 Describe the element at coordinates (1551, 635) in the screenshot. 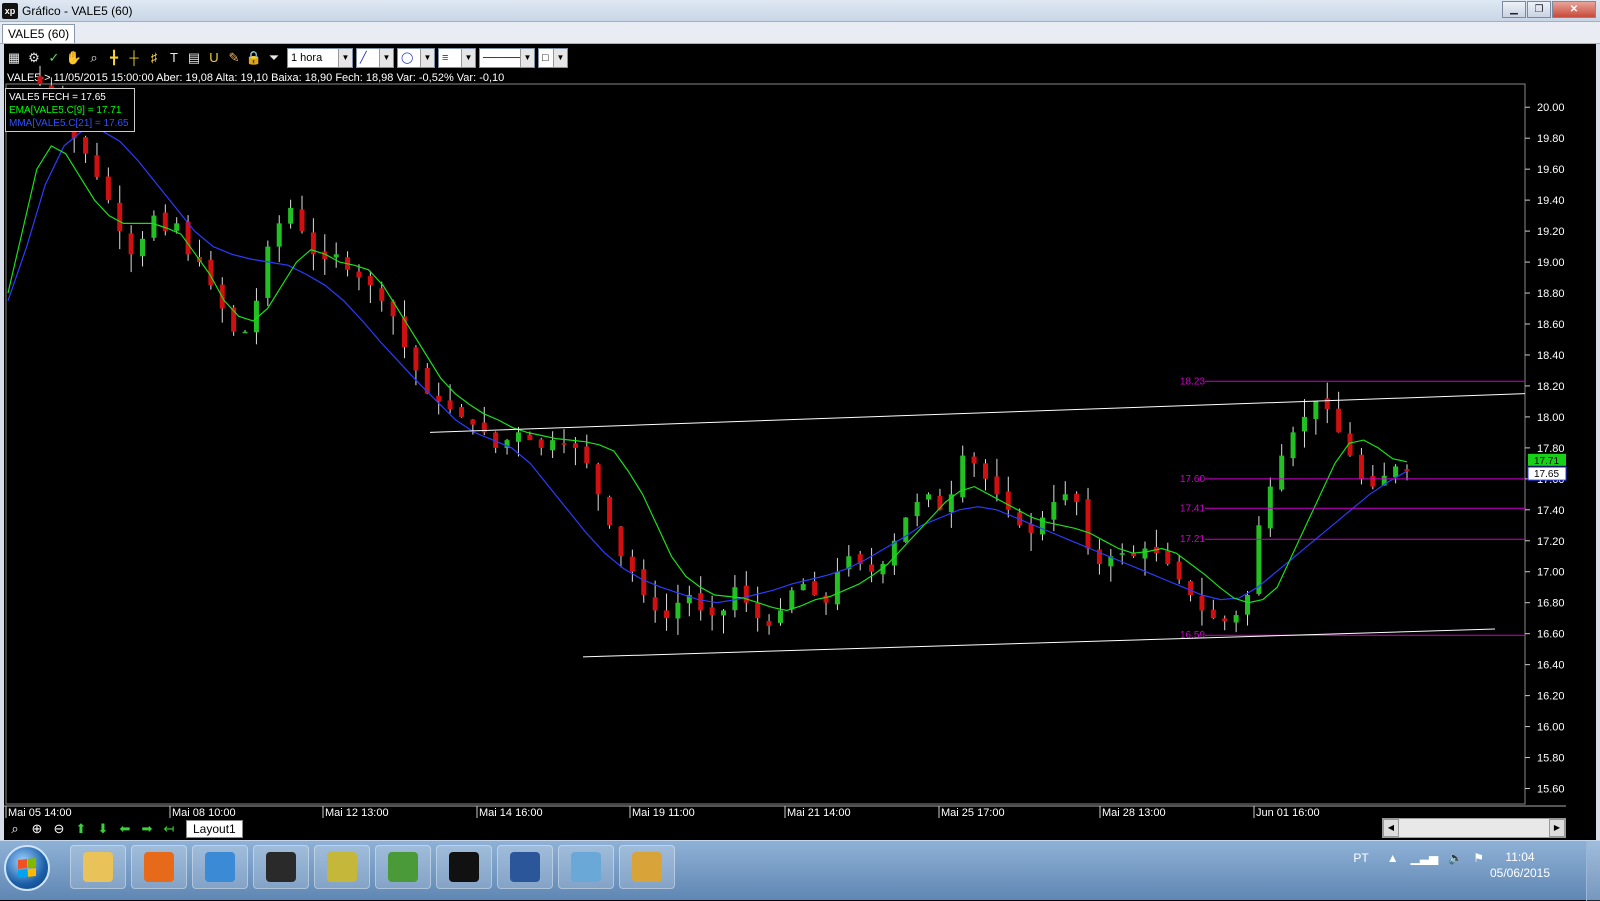

I see `y-tick-label: 16.60` at that location.